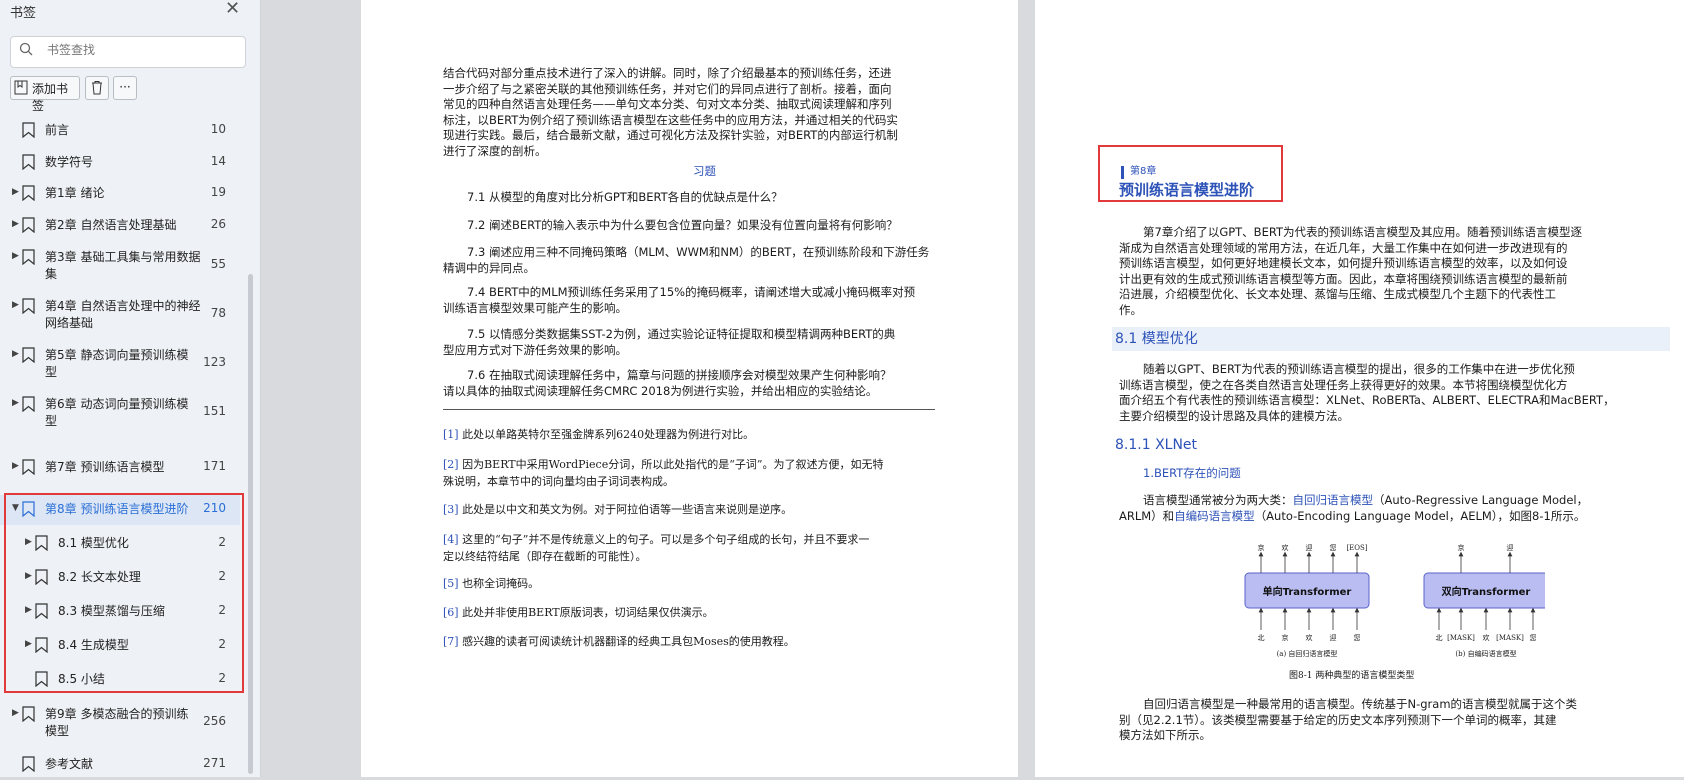  What do you see at coordinates (535, 349) in the screenshot?
I see `text-line: 型应用方式对下游任务效果的影响。` at bounding box center [535, 349].